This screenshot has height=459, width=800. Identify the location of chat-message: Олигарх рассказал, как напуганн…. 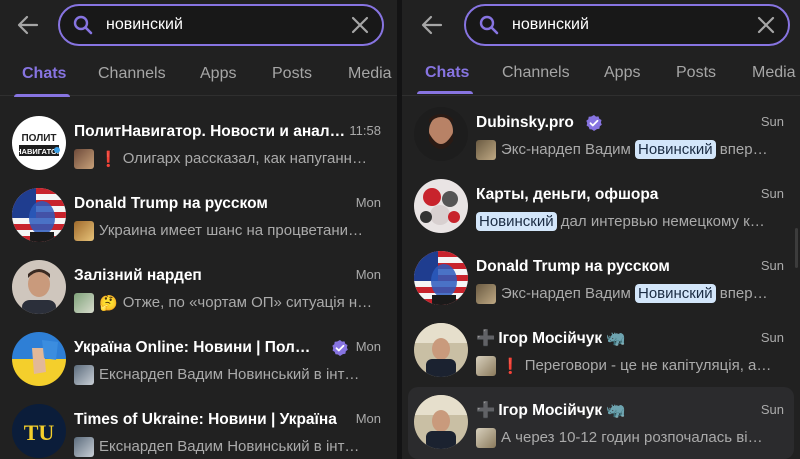
(244, 158).